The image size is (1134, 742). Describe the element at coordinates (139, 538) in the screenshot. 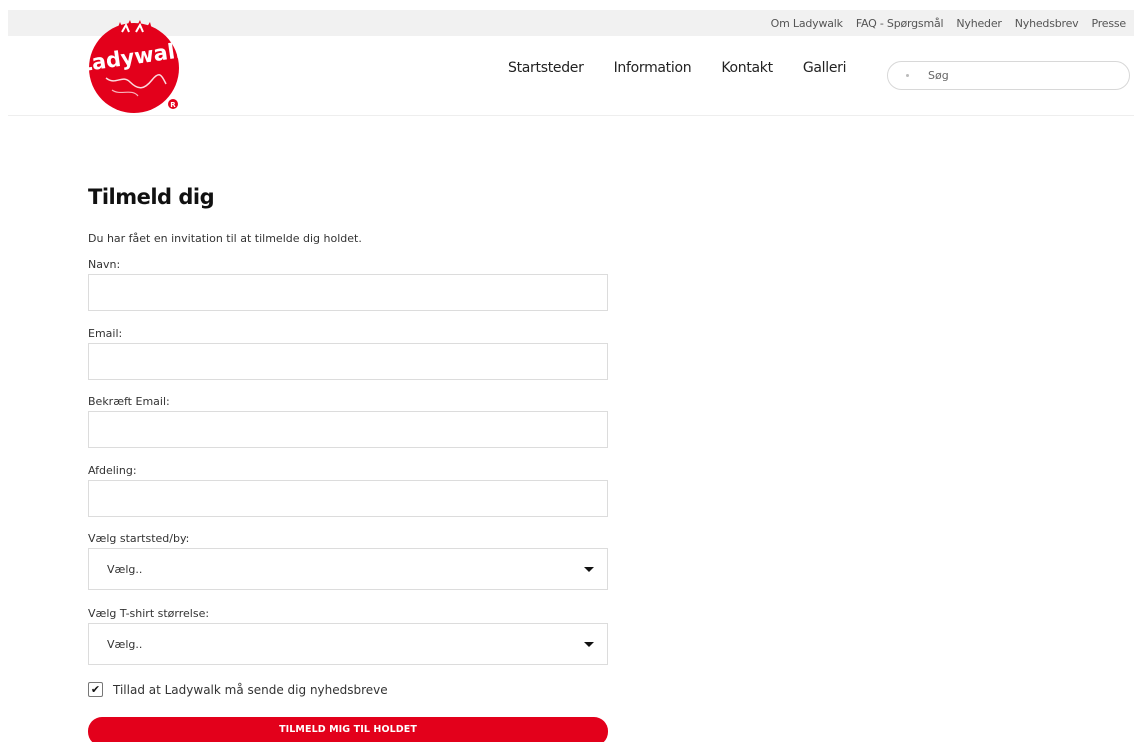

I see `startsted-label: Vælg startsted/by:` at that location.